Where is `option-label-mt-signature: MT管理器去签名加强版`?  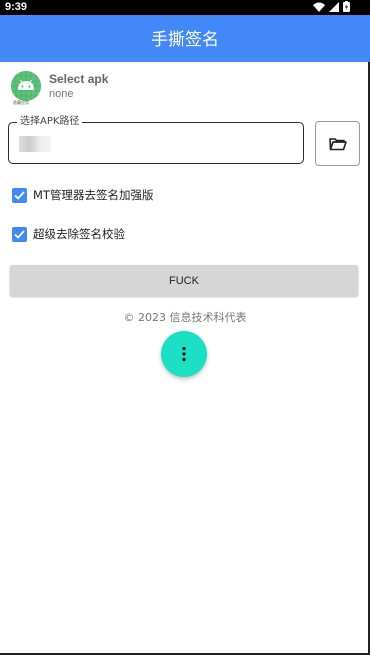
option-label-mt-signature: MT管理器去签名加强版 is located at coordinates (93, 195).